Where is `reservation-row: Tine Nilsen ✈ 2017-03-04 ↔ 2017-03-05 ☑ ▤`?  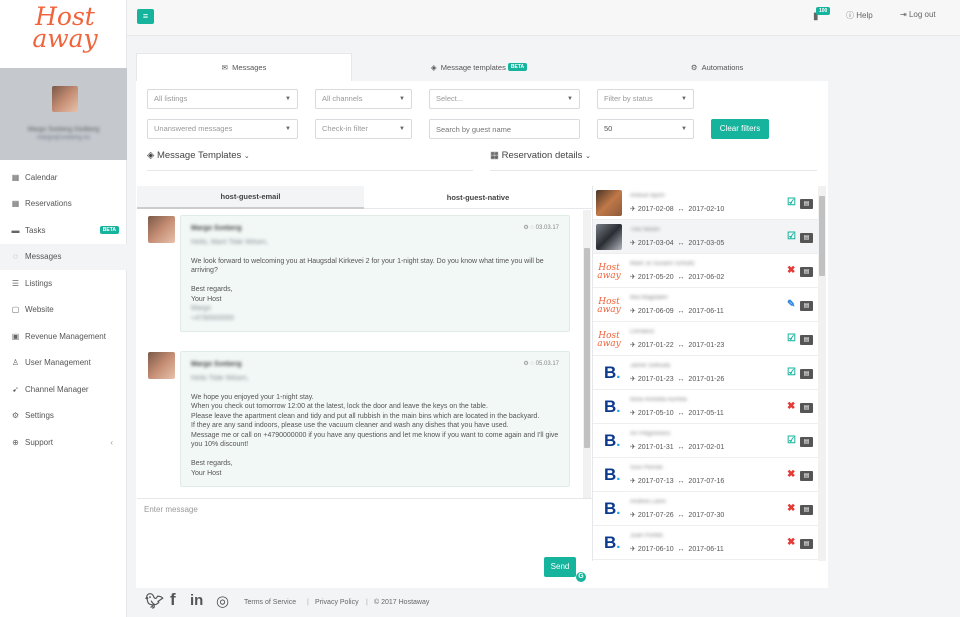
reservation-row: Tine Nilsen ✈ 2017-03-04 ↔ 2017-03-05 ☑ ▤ is located at coordinates (705, 237).